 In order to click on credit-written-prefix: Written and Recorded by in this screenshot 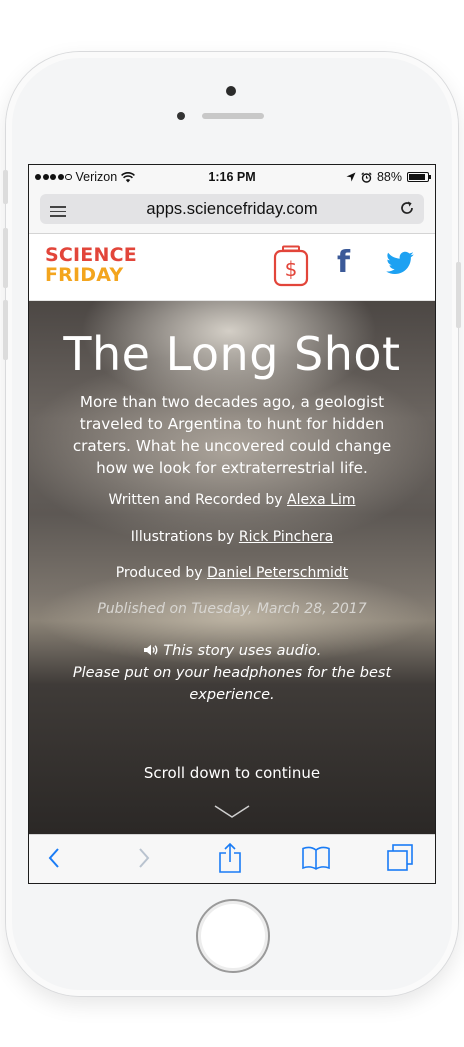, I will do `click(198, 500)`.